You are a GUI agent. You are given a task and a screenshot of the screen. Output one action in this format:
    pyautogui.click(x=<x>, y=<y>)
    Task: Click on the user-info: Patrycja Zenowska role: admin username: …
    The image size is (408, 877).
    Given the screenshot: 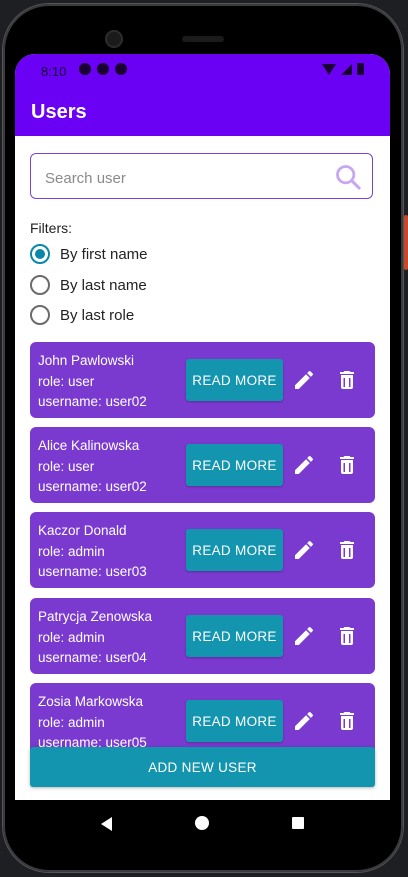 What is the action you would take?
    pyautogui.click(x=95, y=638)
    